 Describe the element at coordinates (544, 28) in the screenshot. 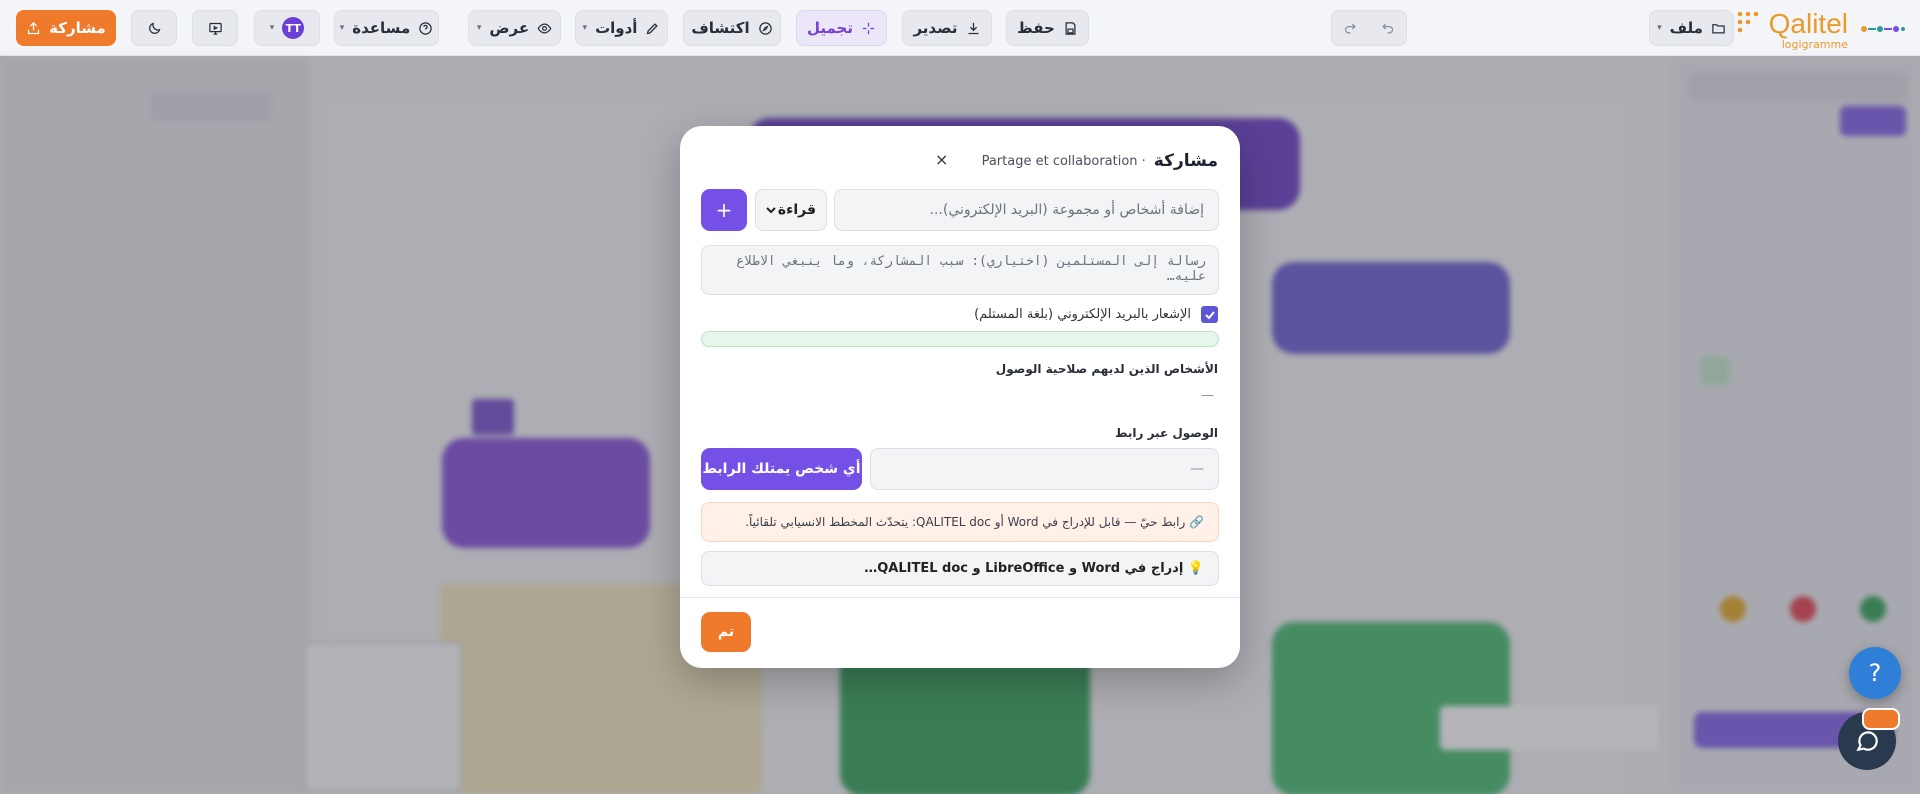

I see `eye-icon` at that location.